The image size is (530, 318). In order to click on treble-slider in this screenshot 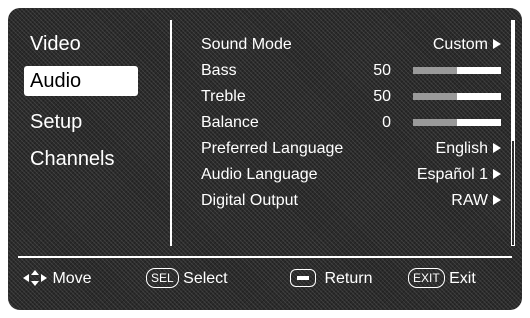, I will do `click(457, 96)`.